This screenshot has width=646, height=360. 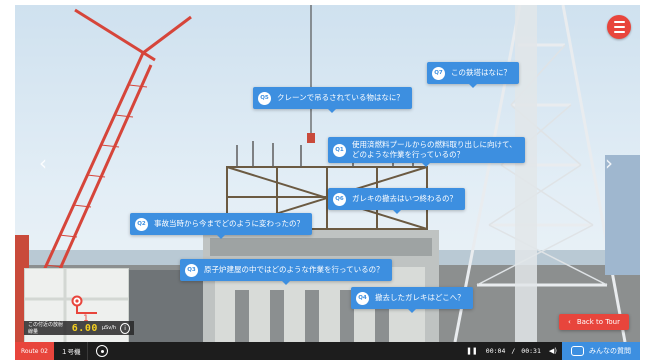 I want to click on position-icon, so click(x=102, y=351).